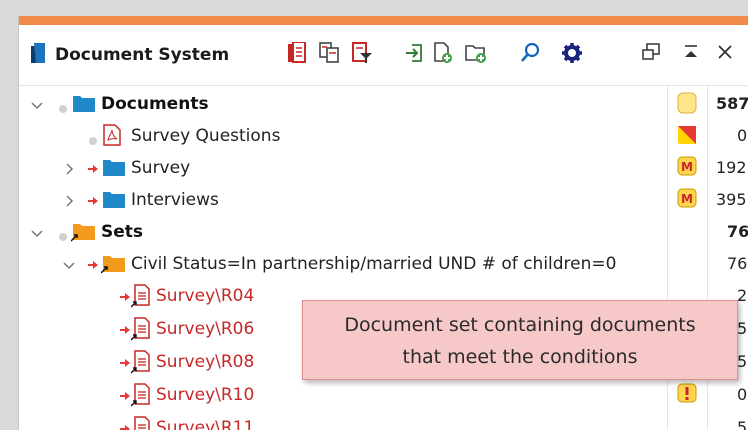  Describe the element at coordinates (383, 232) in the screenshot. I see `tree-row-sets: Sets 76` at that location.